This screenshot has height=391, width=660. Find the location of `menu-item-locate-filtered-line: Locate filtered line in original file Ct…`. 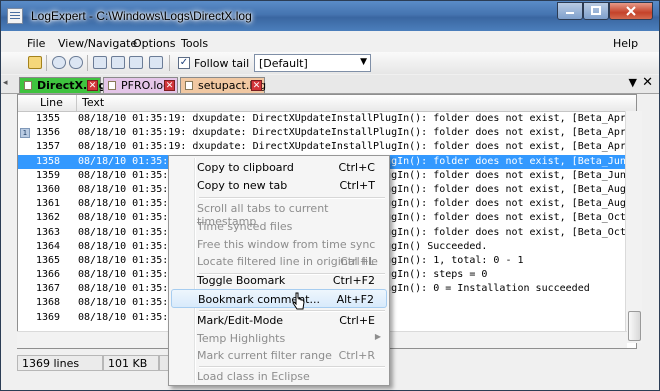

menu-item-locate-filtered-line: Locate filtered line in original file Ct… is located at coordinates (279, 261).